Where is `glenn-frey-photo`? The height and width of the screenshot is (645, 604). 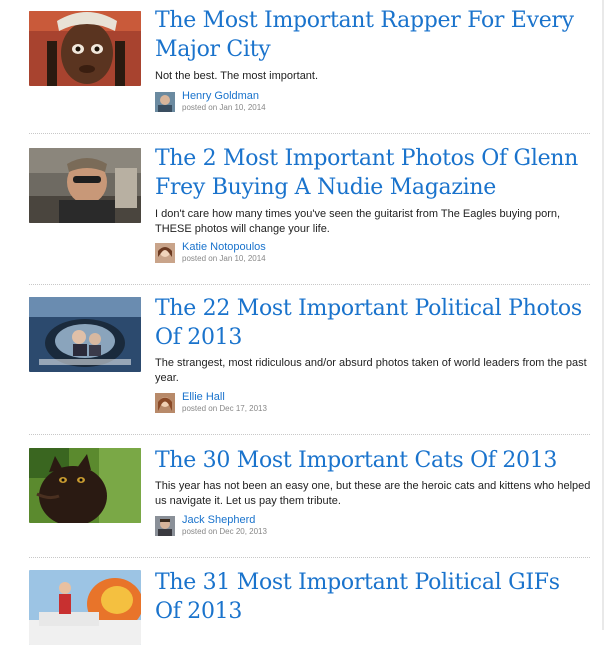
glenn-frey-photo is located at coordinates (85, 185).